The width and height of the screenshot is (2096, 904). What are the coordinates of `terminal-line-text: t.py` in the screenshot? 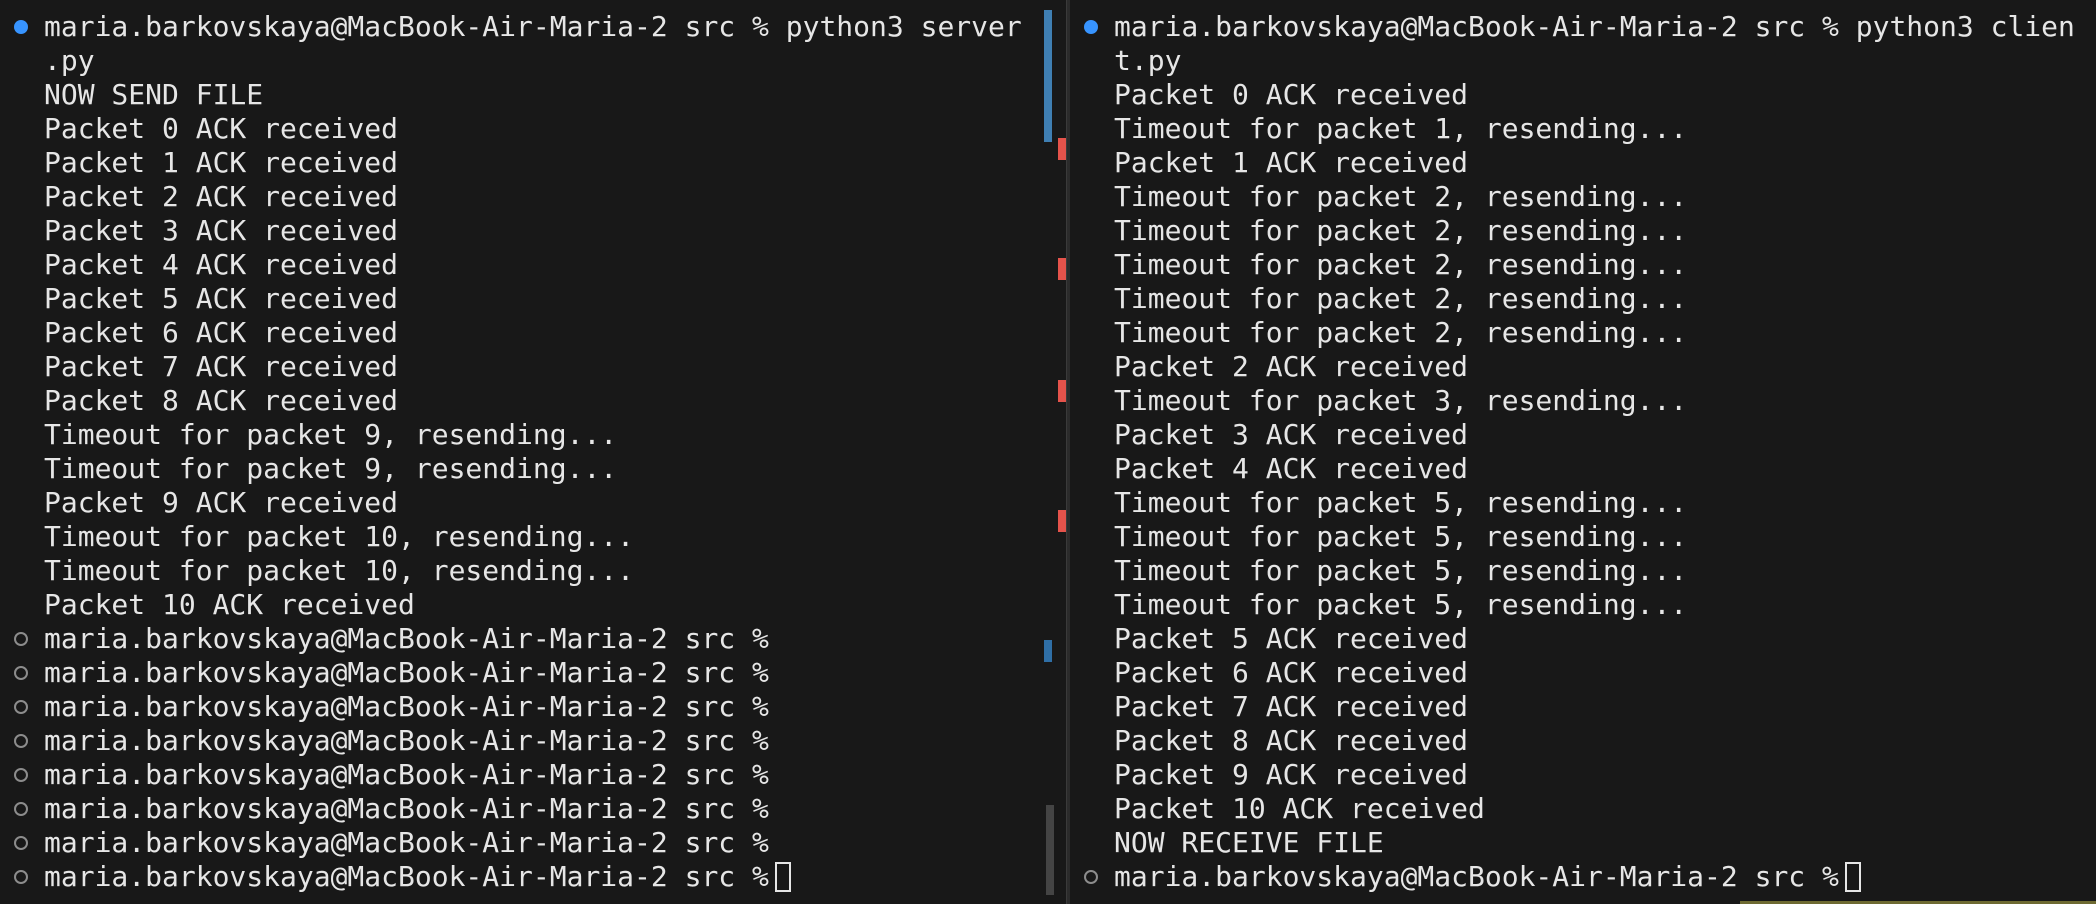 It's located at (1148, 60).